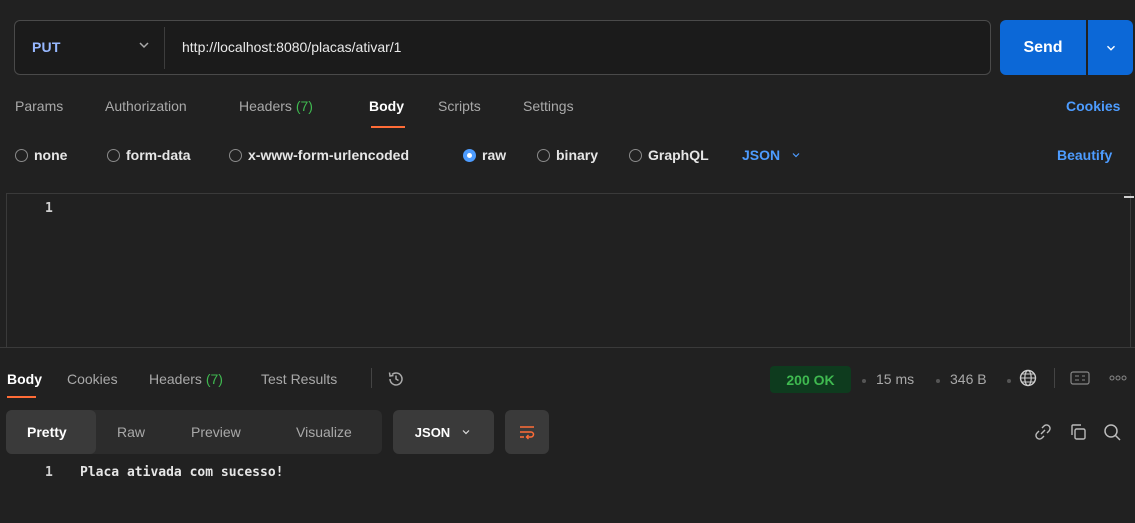 This screenshot has width=1135, height=523. I want to click on tab-body: Body, so click(386, 106).